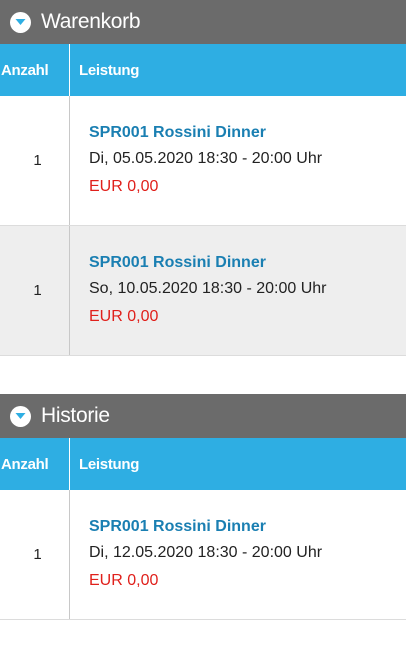 The width and height of the screenshot is (406, 651). Describe the element at coordinates (91, 21) in the screenshot. I see `cart-title: Warenkorb` at that location.